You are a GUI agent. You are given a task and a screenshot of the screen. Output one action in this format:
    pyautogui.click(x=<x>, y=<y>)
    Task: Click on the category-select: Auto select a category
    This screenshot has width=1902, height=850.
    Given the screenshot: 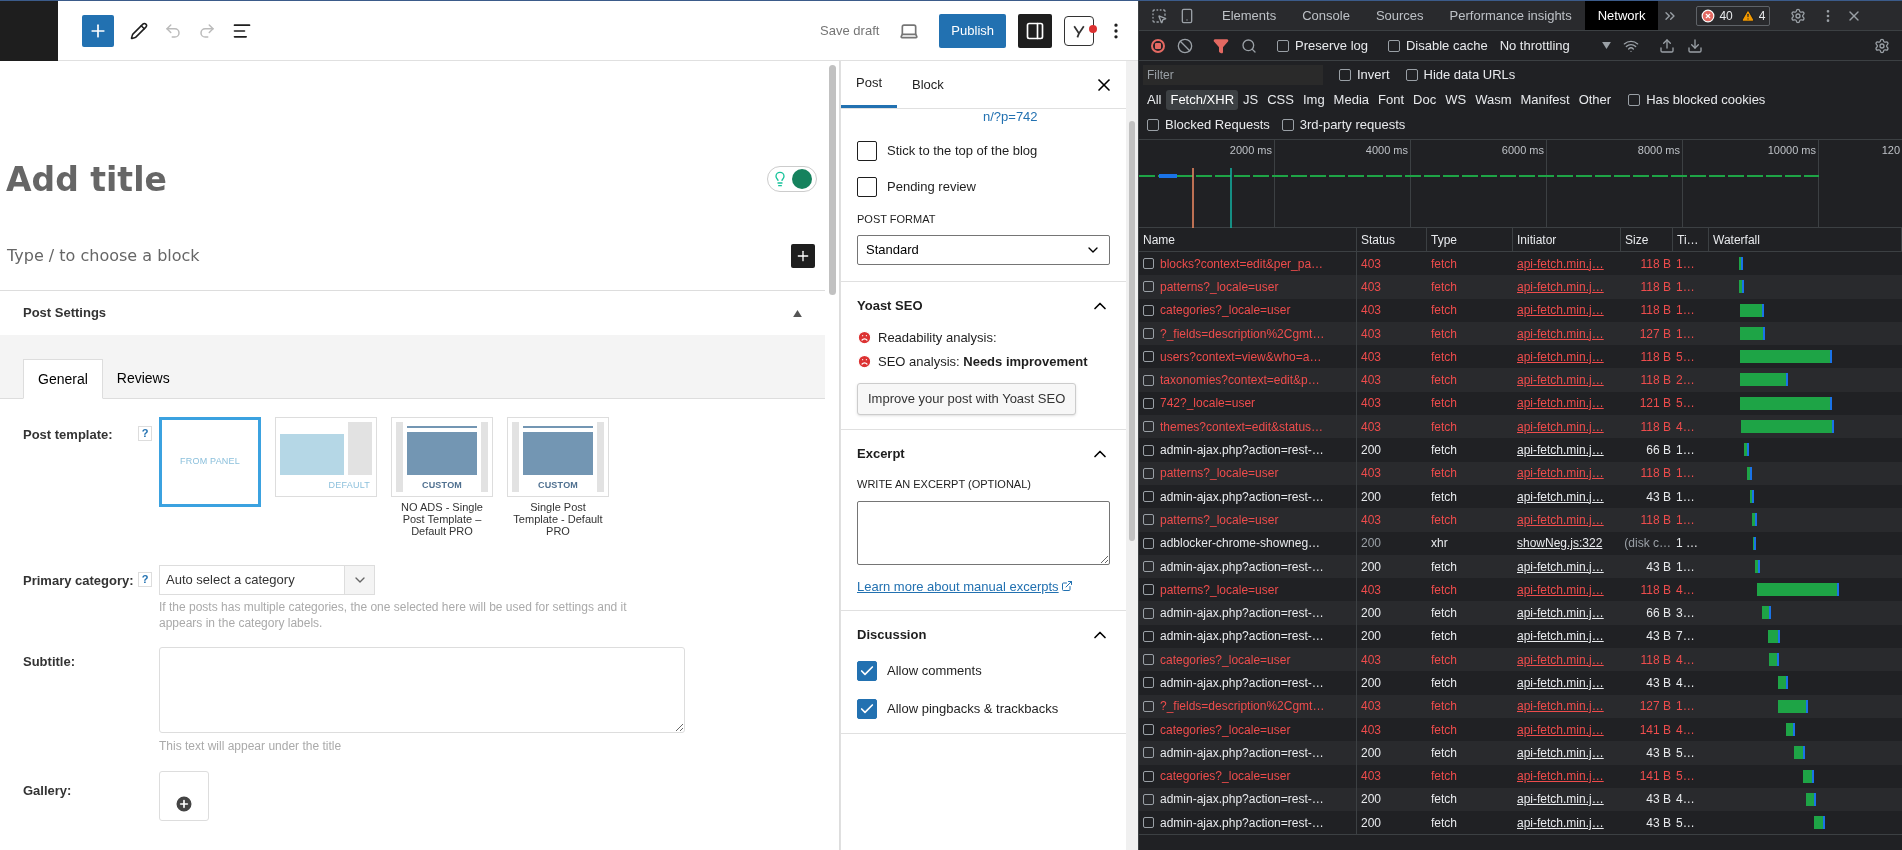 What is the action you would take?
    pyautogui.click(x=267, y=580)
    